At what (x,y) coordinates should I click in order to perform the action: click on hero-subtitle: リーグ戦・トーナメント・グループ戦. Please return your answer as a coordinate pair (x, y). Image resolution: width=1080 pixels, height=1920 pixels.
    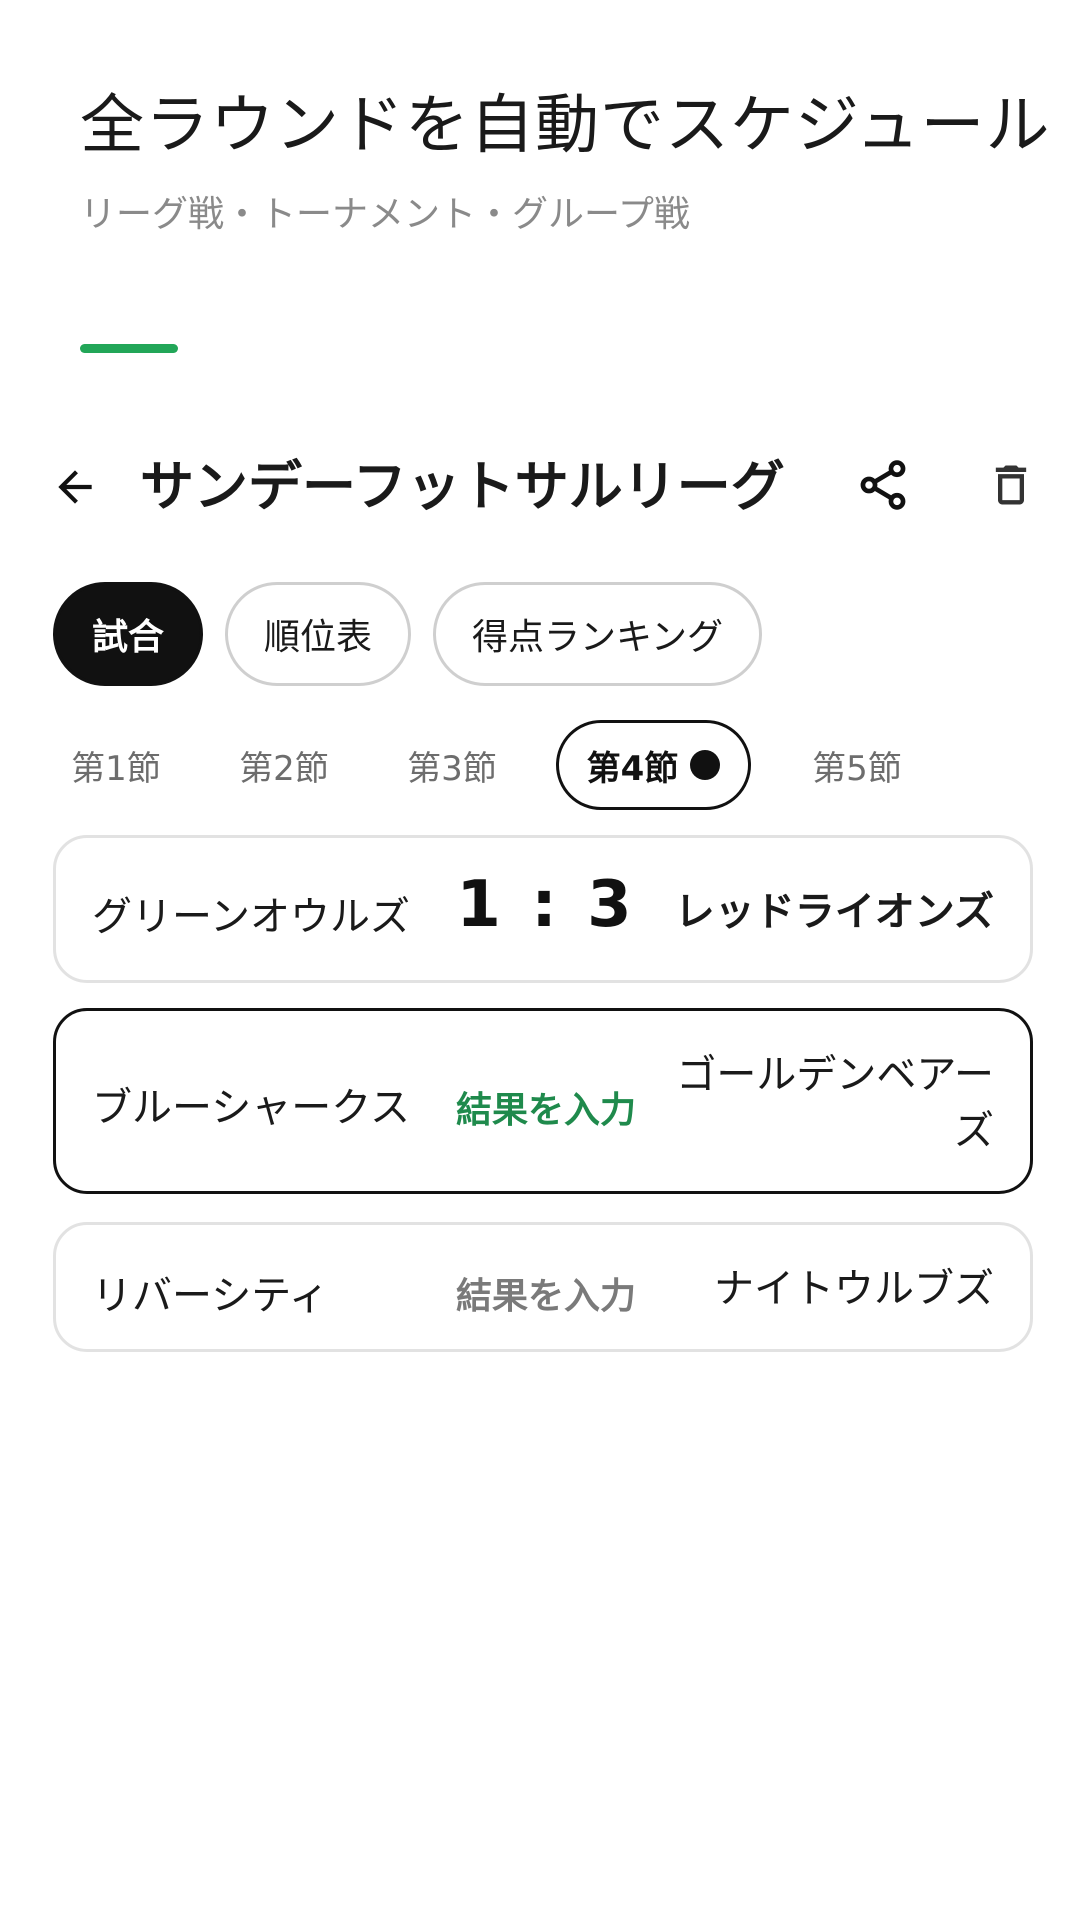
    Looking at the image, I should click on (385, 214).